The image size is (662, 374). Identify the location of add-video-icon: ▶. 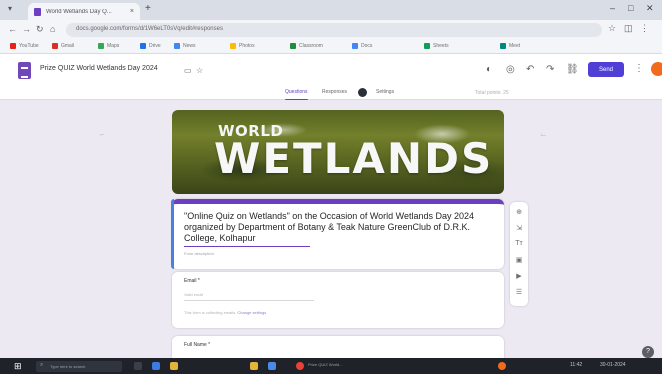
(519, 276).